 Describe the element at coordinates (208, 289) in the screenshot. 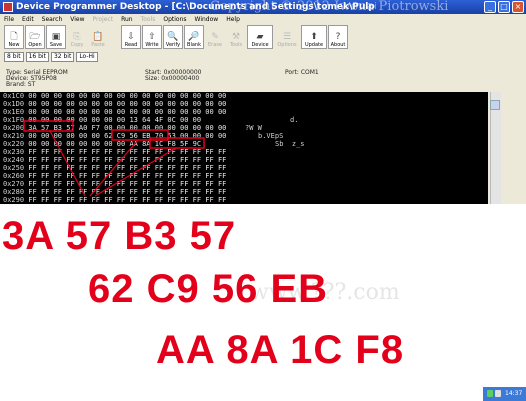

I see `annotation-line-2: 62 C9 56 EB` at that location.